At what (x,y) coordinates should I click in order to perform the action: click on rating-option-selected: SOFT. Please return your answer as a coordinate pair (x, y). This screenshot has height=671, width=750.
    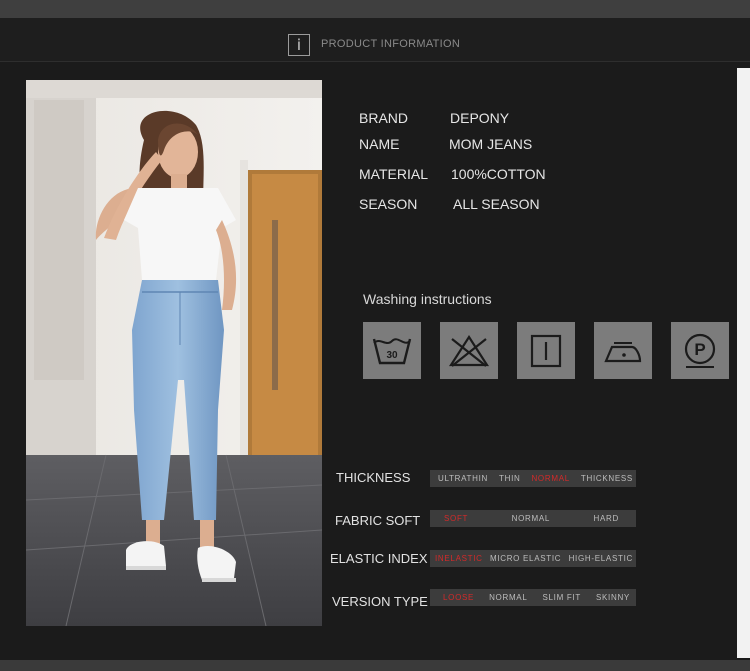
    Looking at the image, I should click on (456, 518).